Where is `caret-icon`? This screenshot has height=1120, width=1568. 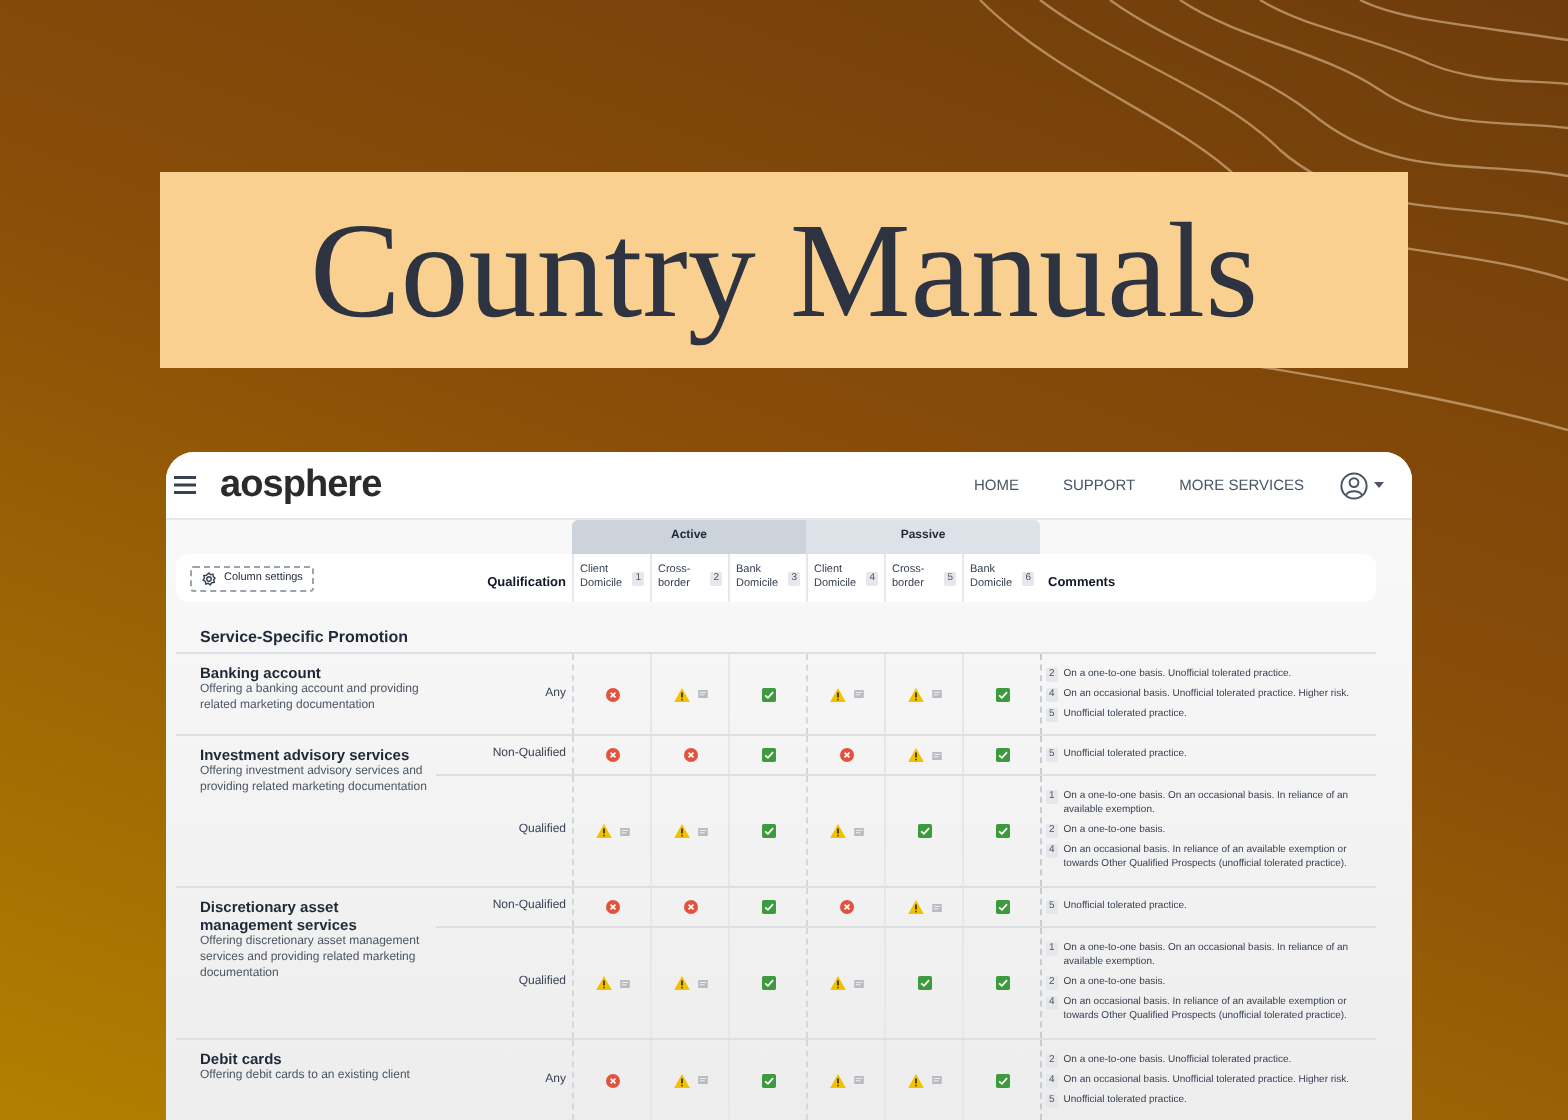
caret-icon is located at coordinates (1379, 485).